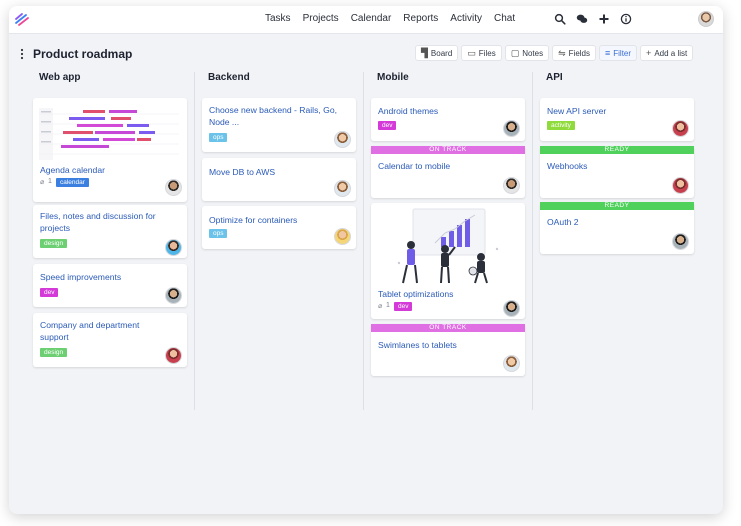 The width and height of the screenshot is (741, 526). Describe the element at coordinates (617, 228) in the screenshot. I see `card-oauth2: READY OAuth 2` at that location.